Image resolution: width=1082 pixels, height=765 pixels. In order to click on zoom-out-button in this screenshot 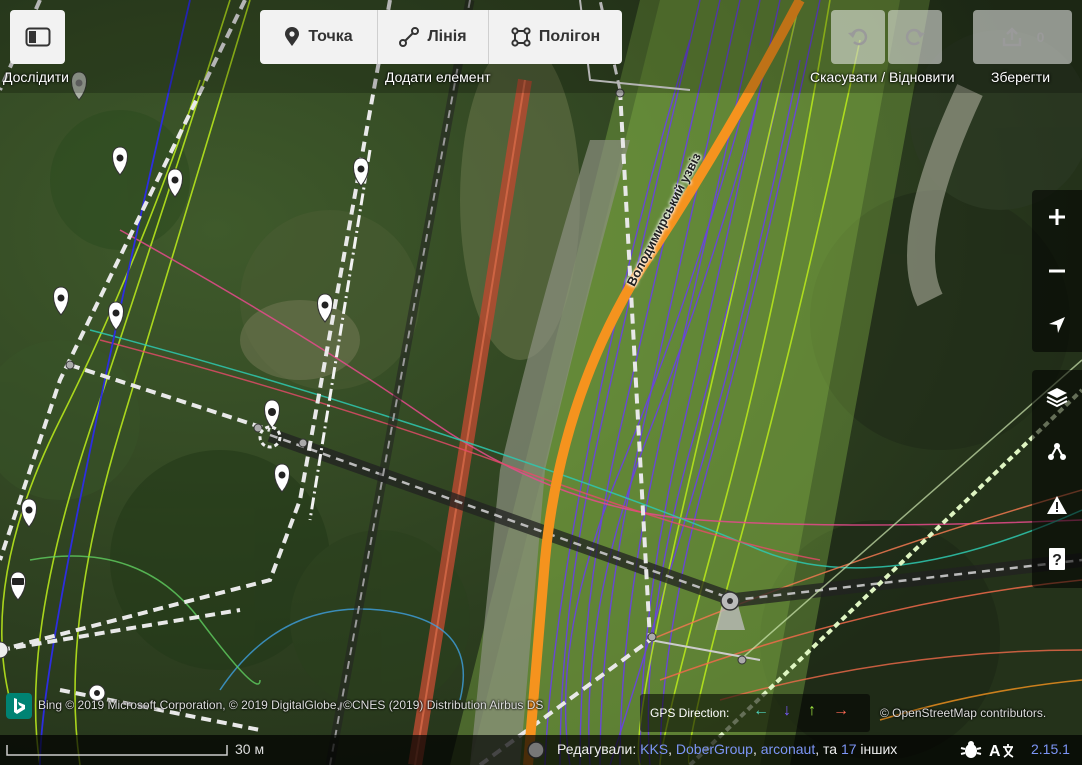, I will do `click(1057, 271)`.